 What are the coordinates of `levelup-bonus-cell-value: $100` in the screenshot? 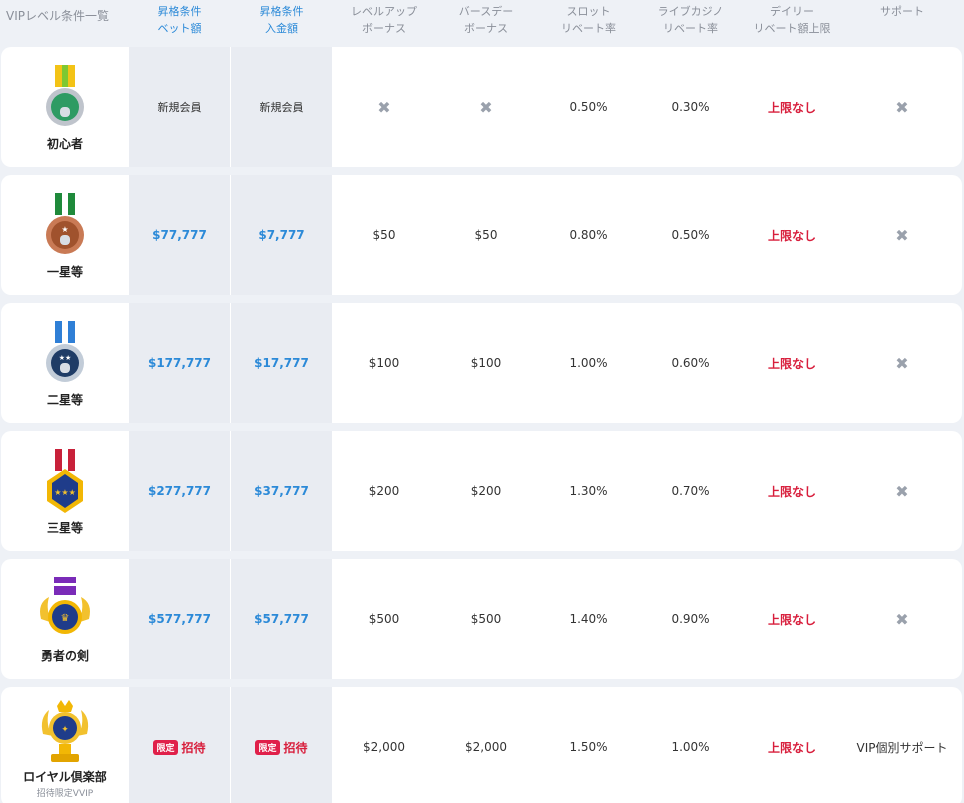 It's located at (384, 363).